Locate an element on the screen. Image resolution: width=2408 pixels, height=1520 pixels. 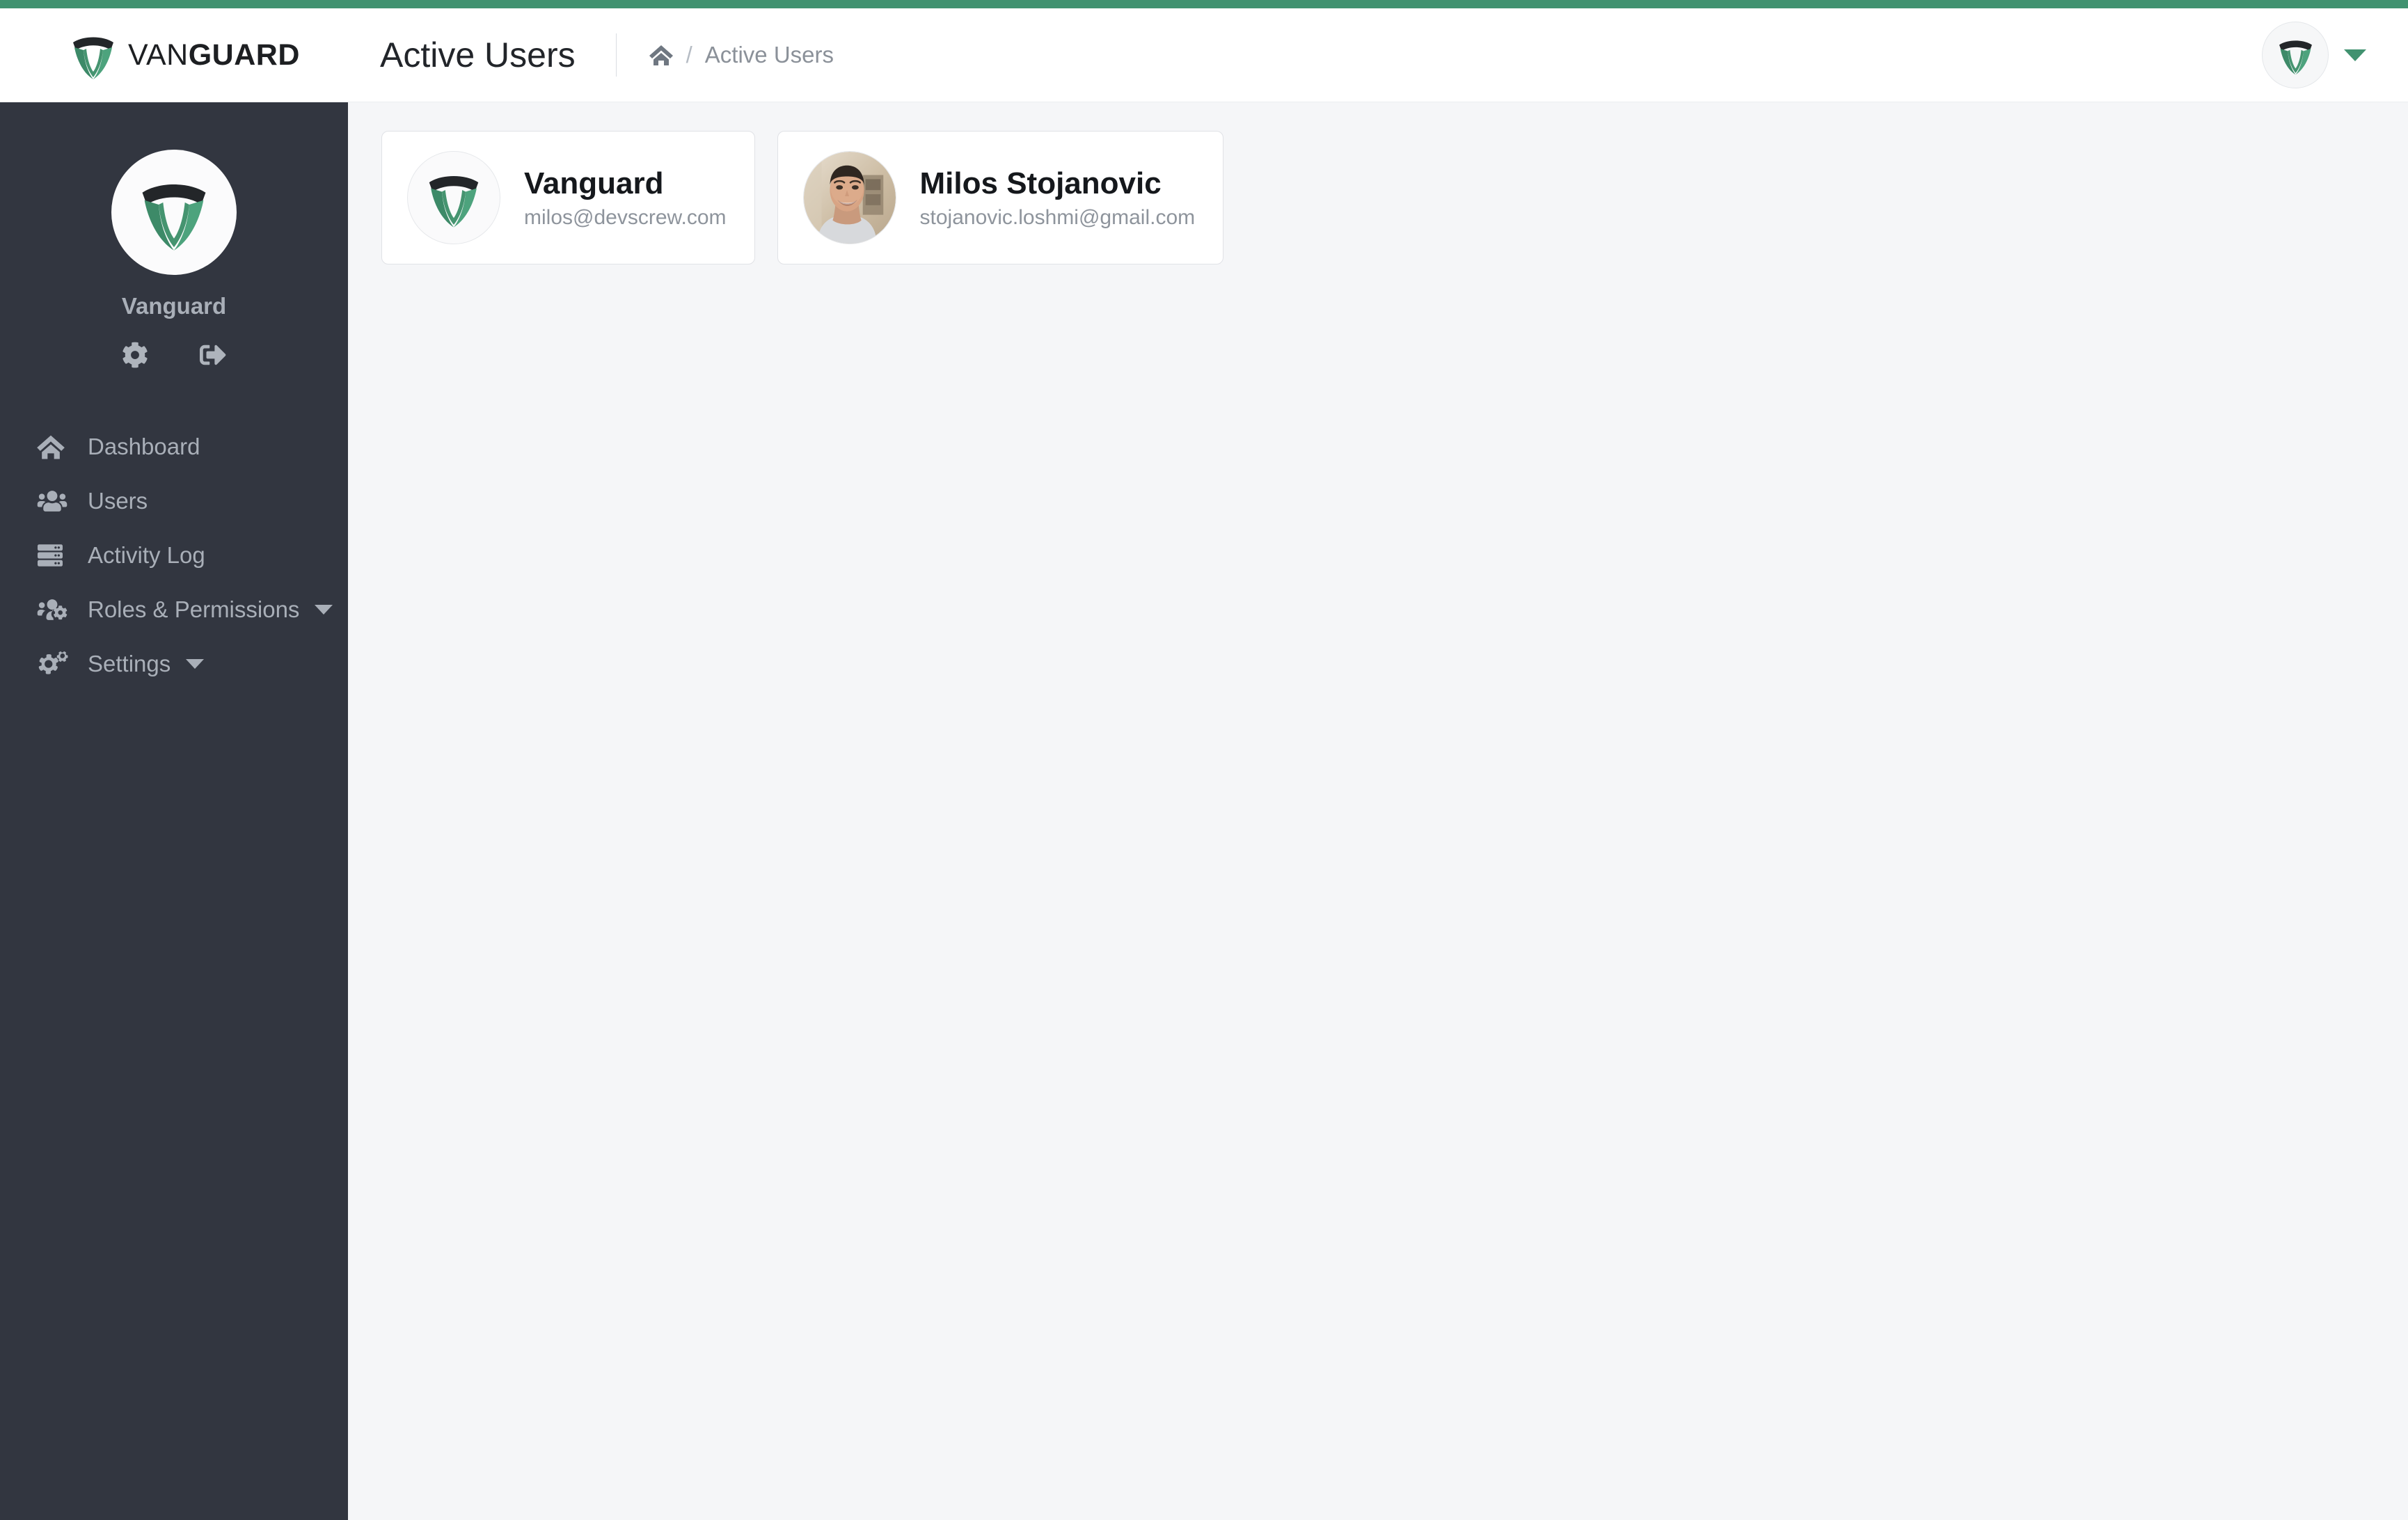
user-photo is located at coordinates (849, 198).